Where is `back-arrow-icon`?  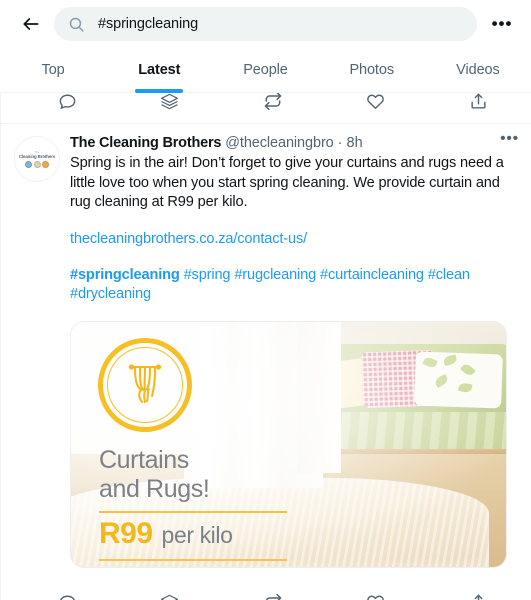
back-arrow-icon is located at coordinates (31, 24).